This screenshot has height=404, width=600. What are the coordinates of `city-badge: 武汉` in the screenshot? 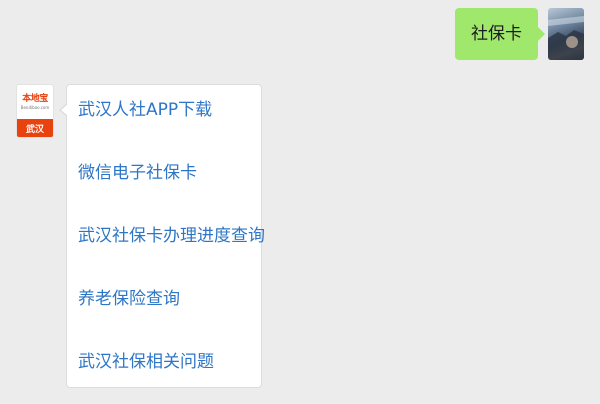 It's located at (35, 128).